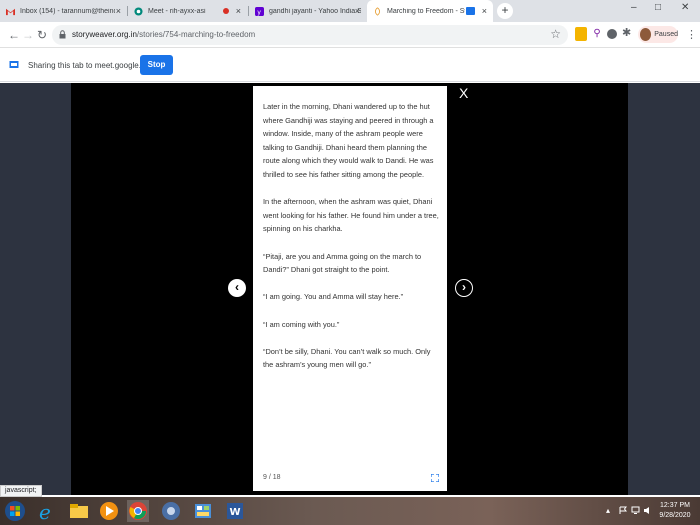 This screenshot has width=700, height=525. I want to click on lock-icon, so click(62, 34).